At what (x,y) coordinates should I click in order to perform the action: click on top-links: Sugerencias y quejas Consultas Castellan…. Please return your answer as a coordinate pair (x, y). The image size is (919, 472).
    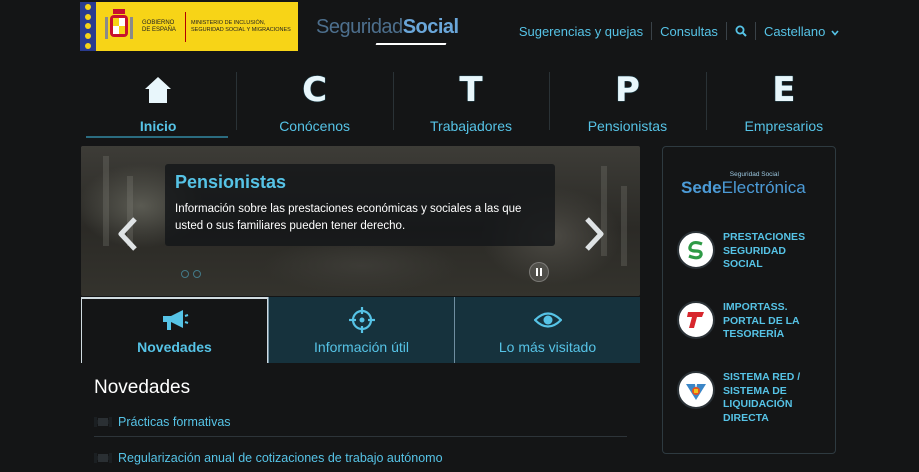
    Looking at the image, I should click on (679, 31).